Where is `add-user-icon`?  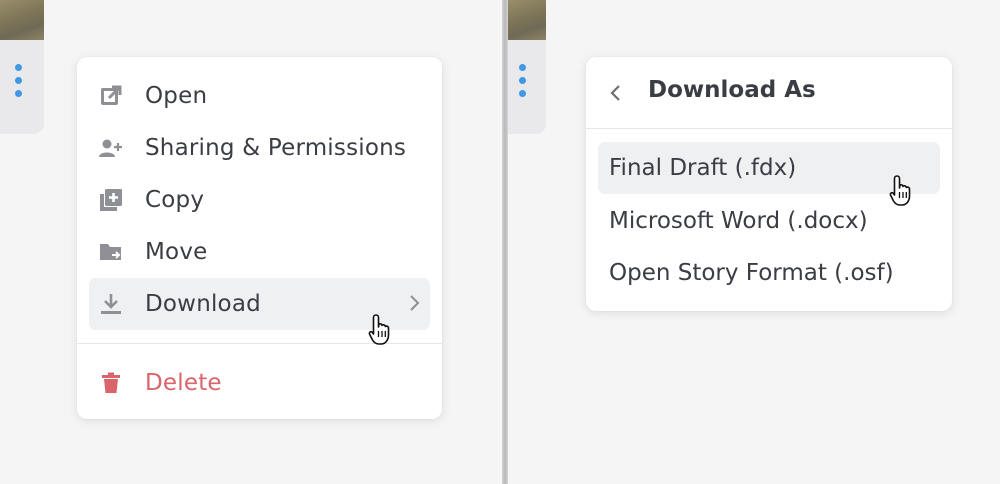 add-user-icon is located at coordinates (111, 148).